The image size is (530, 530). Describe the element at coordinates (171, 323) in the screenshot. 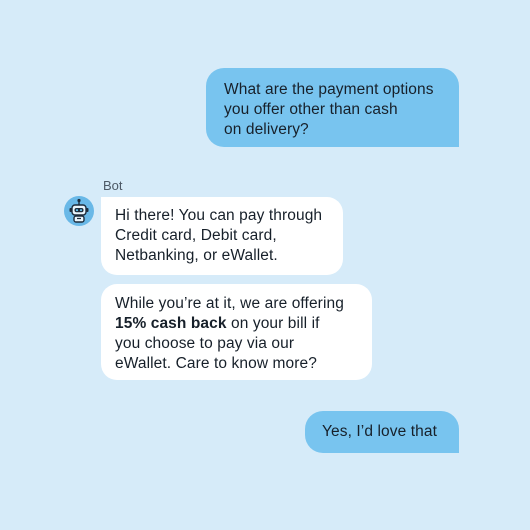

I see `cashback-highlight: 15% cash back` at that location.